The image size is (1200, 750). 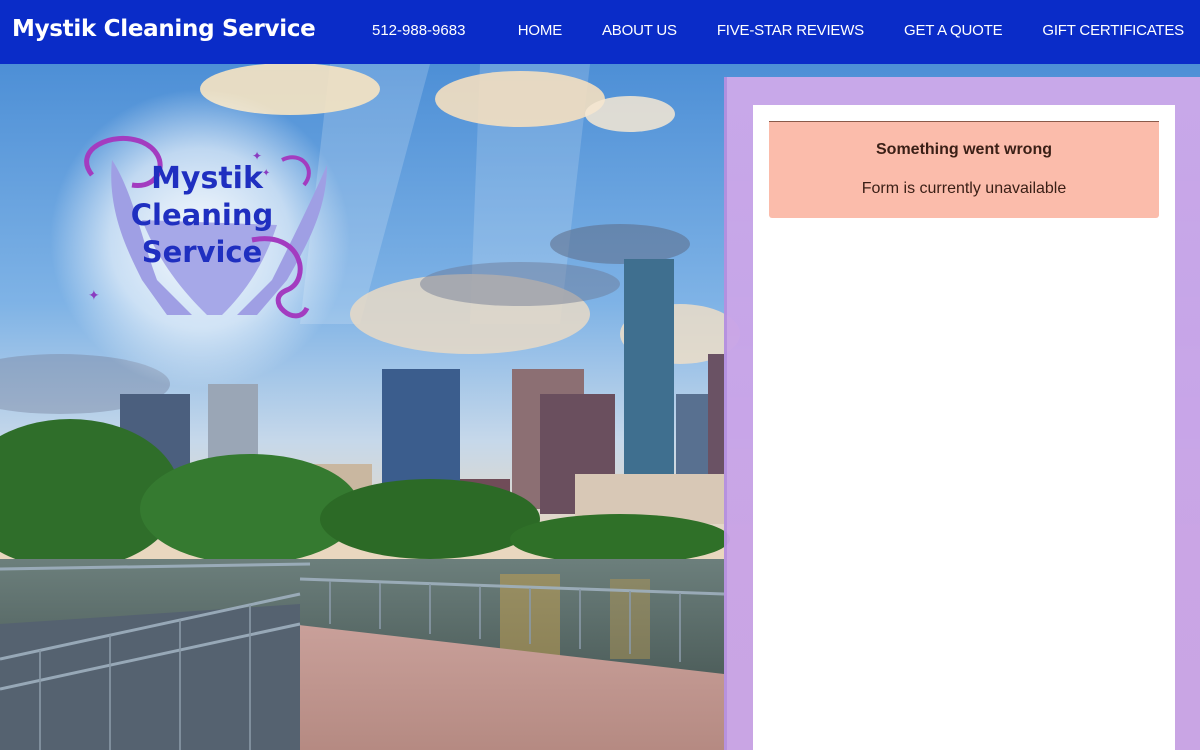 I want to click on nav-home: HOME, so click(x=540, y=30).